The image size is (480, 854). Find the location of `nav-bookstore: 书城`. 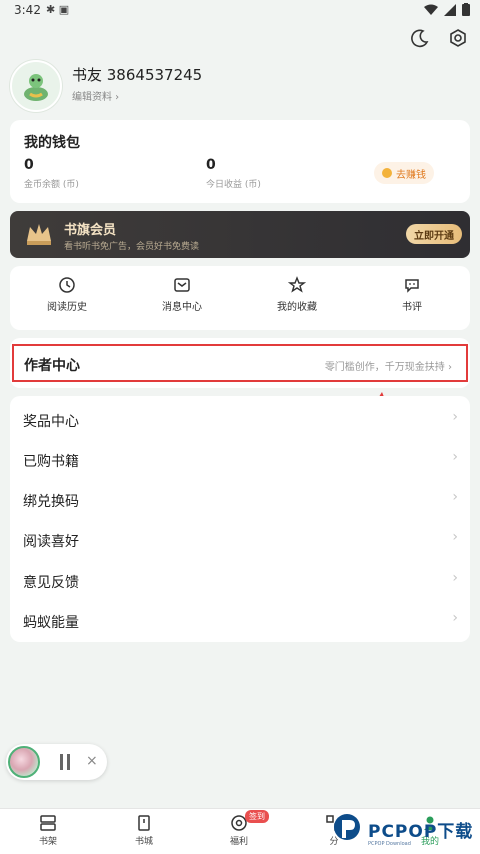

nav-bookstore: 书城 is located at coordinates (144, 830).